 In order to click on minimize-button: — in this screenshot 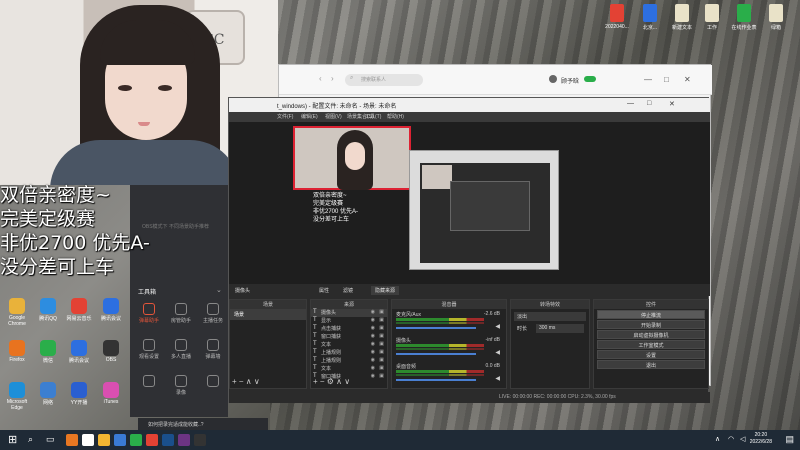, I will do `click(648, 79)`.